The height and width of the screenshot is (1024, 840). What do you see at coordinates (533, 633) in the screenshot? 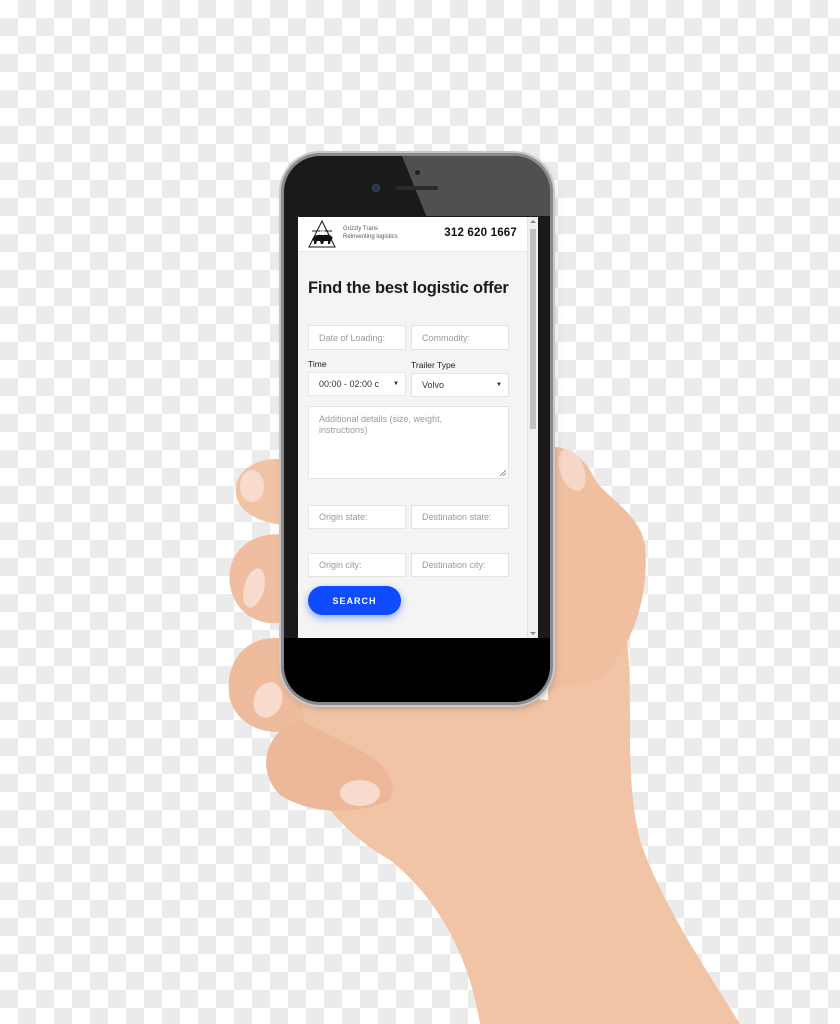
I see `scroll-down-arrow-icon` at bounding box center [533, 633].